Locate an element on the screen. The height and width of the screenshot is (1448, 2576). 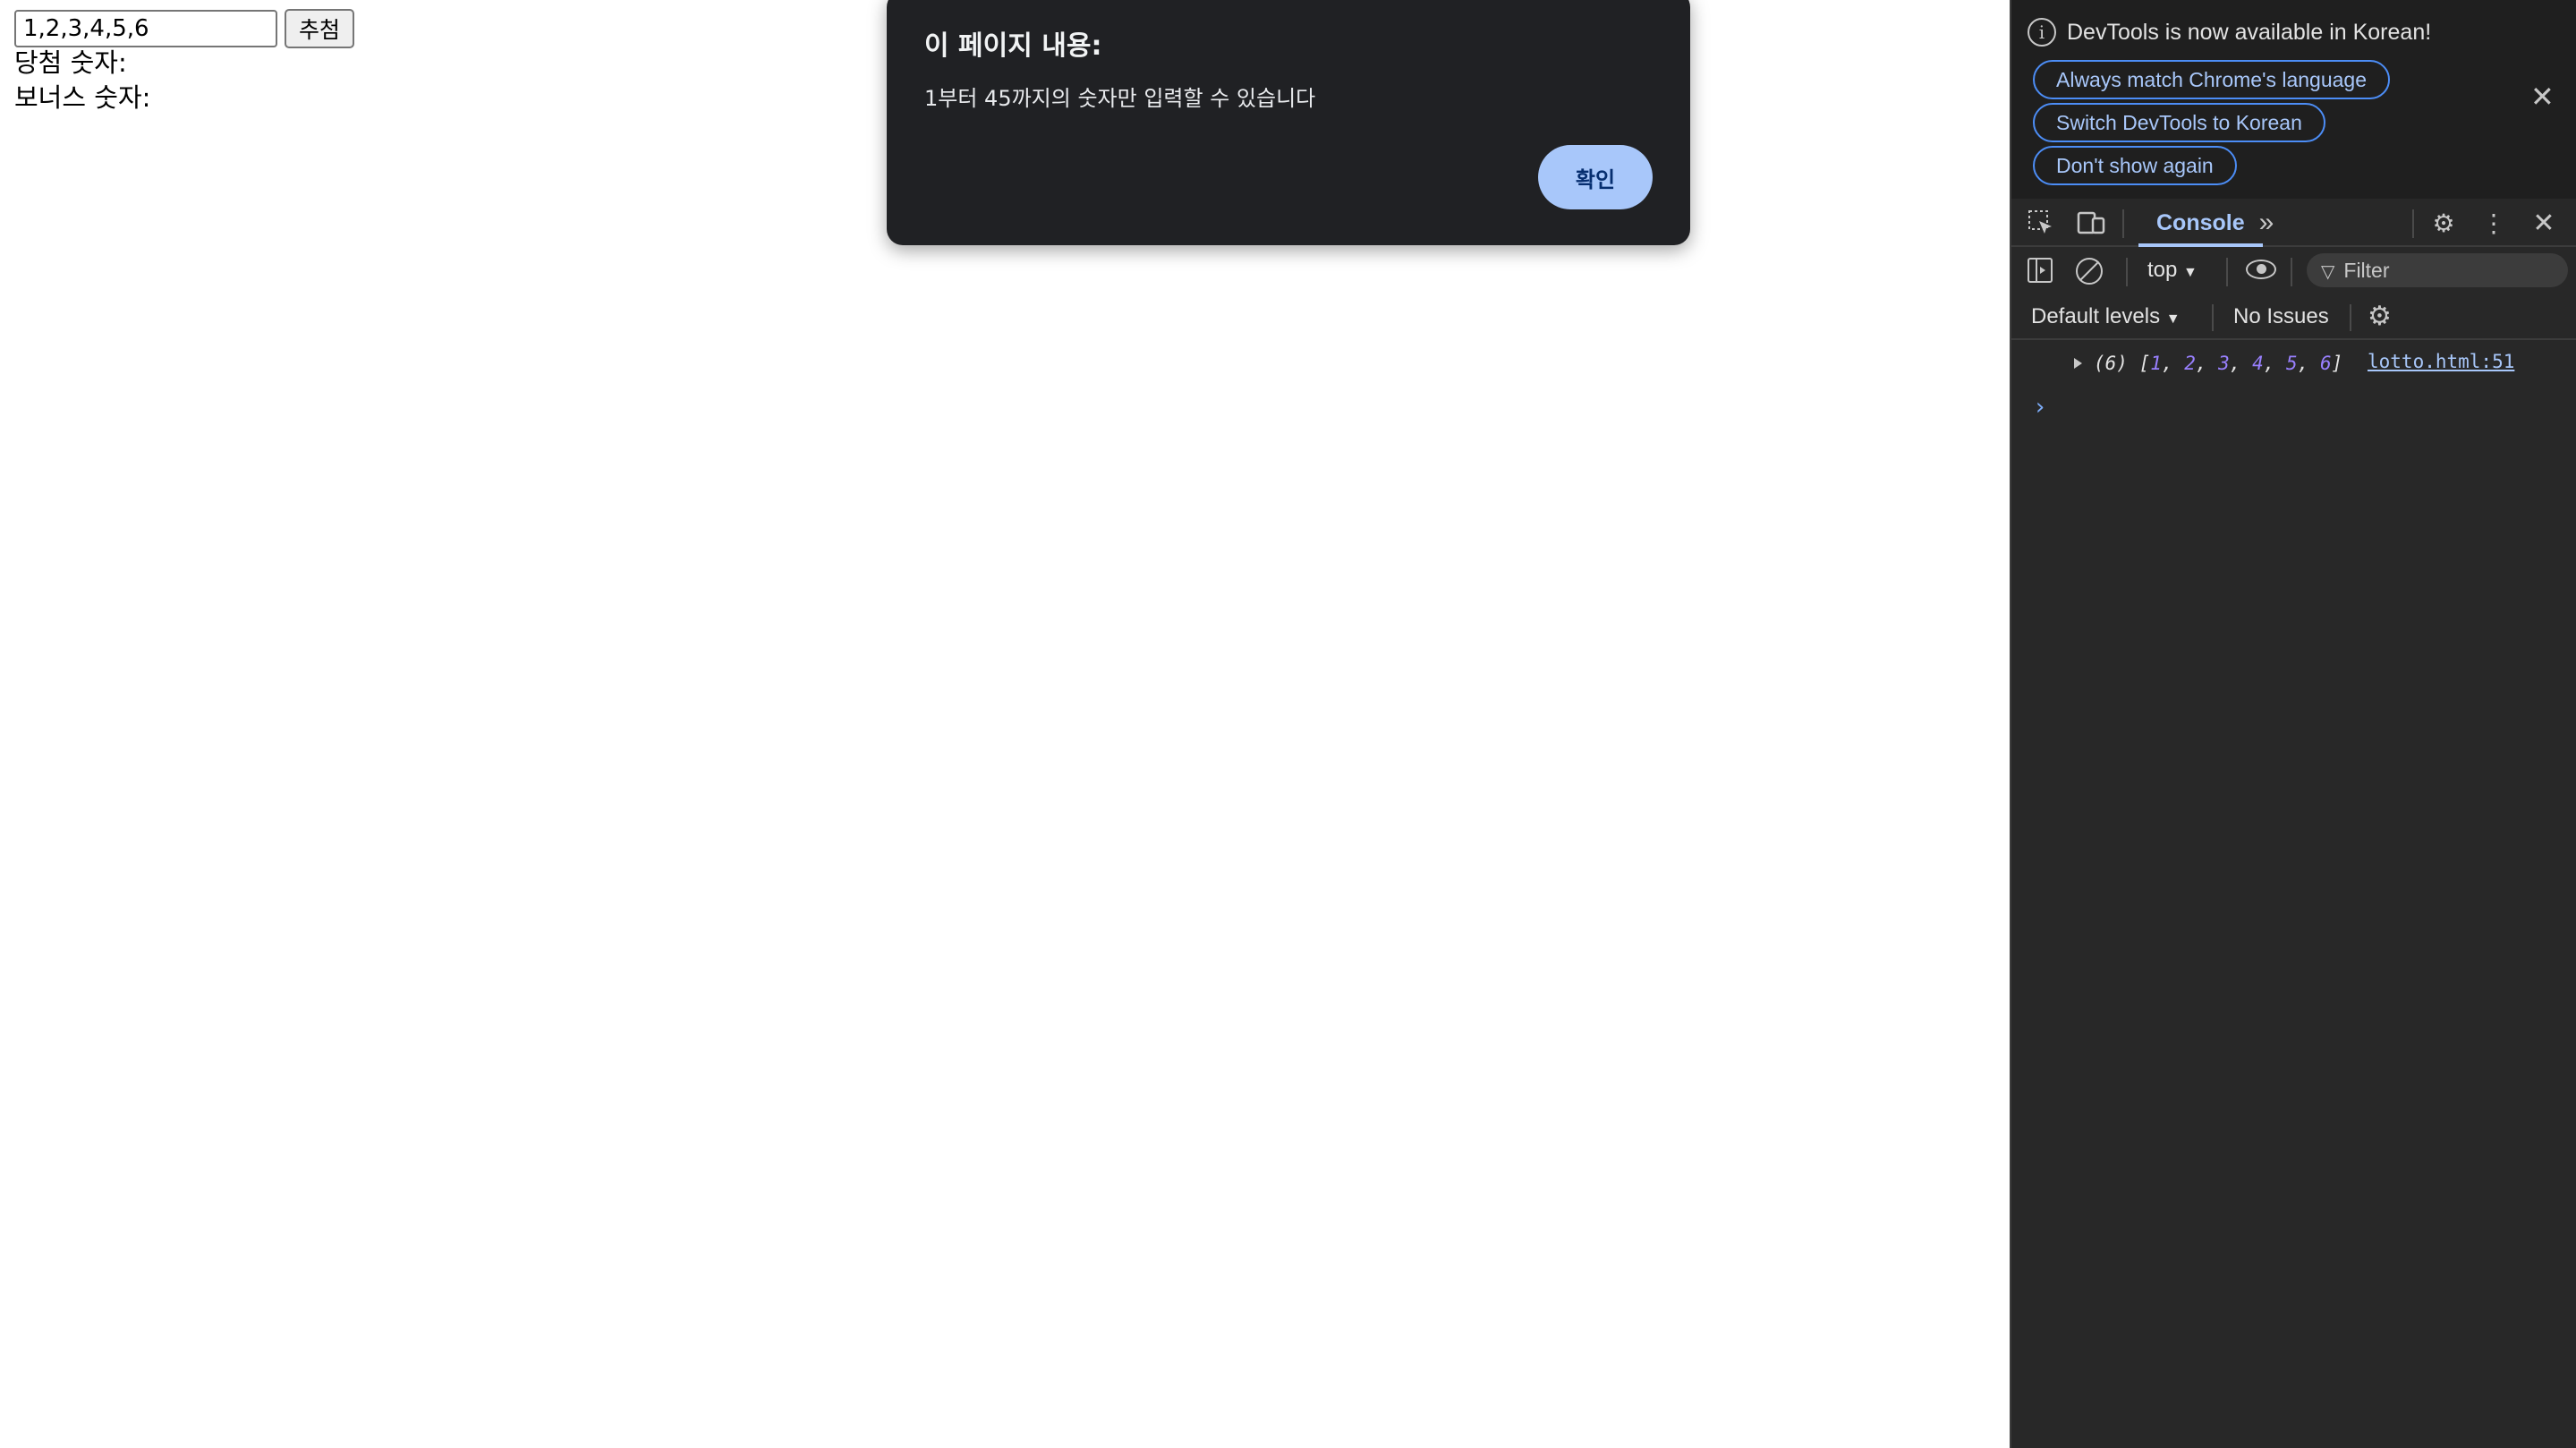
devtools-toolbar: Console » ⚙ ⋮ ✕ is located at coordinates (2293, 223).